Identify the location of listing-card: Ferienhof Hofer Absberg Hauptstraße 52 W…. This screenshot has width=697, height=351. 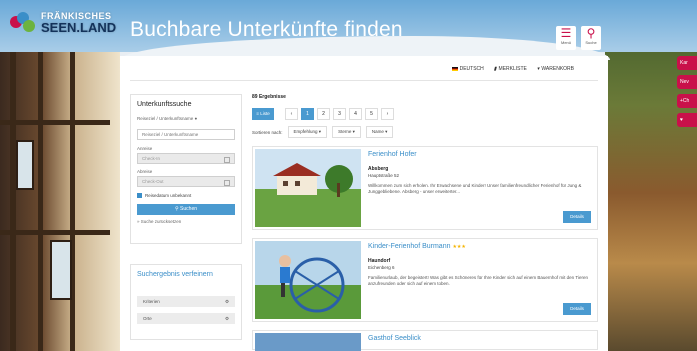
(425, 188).